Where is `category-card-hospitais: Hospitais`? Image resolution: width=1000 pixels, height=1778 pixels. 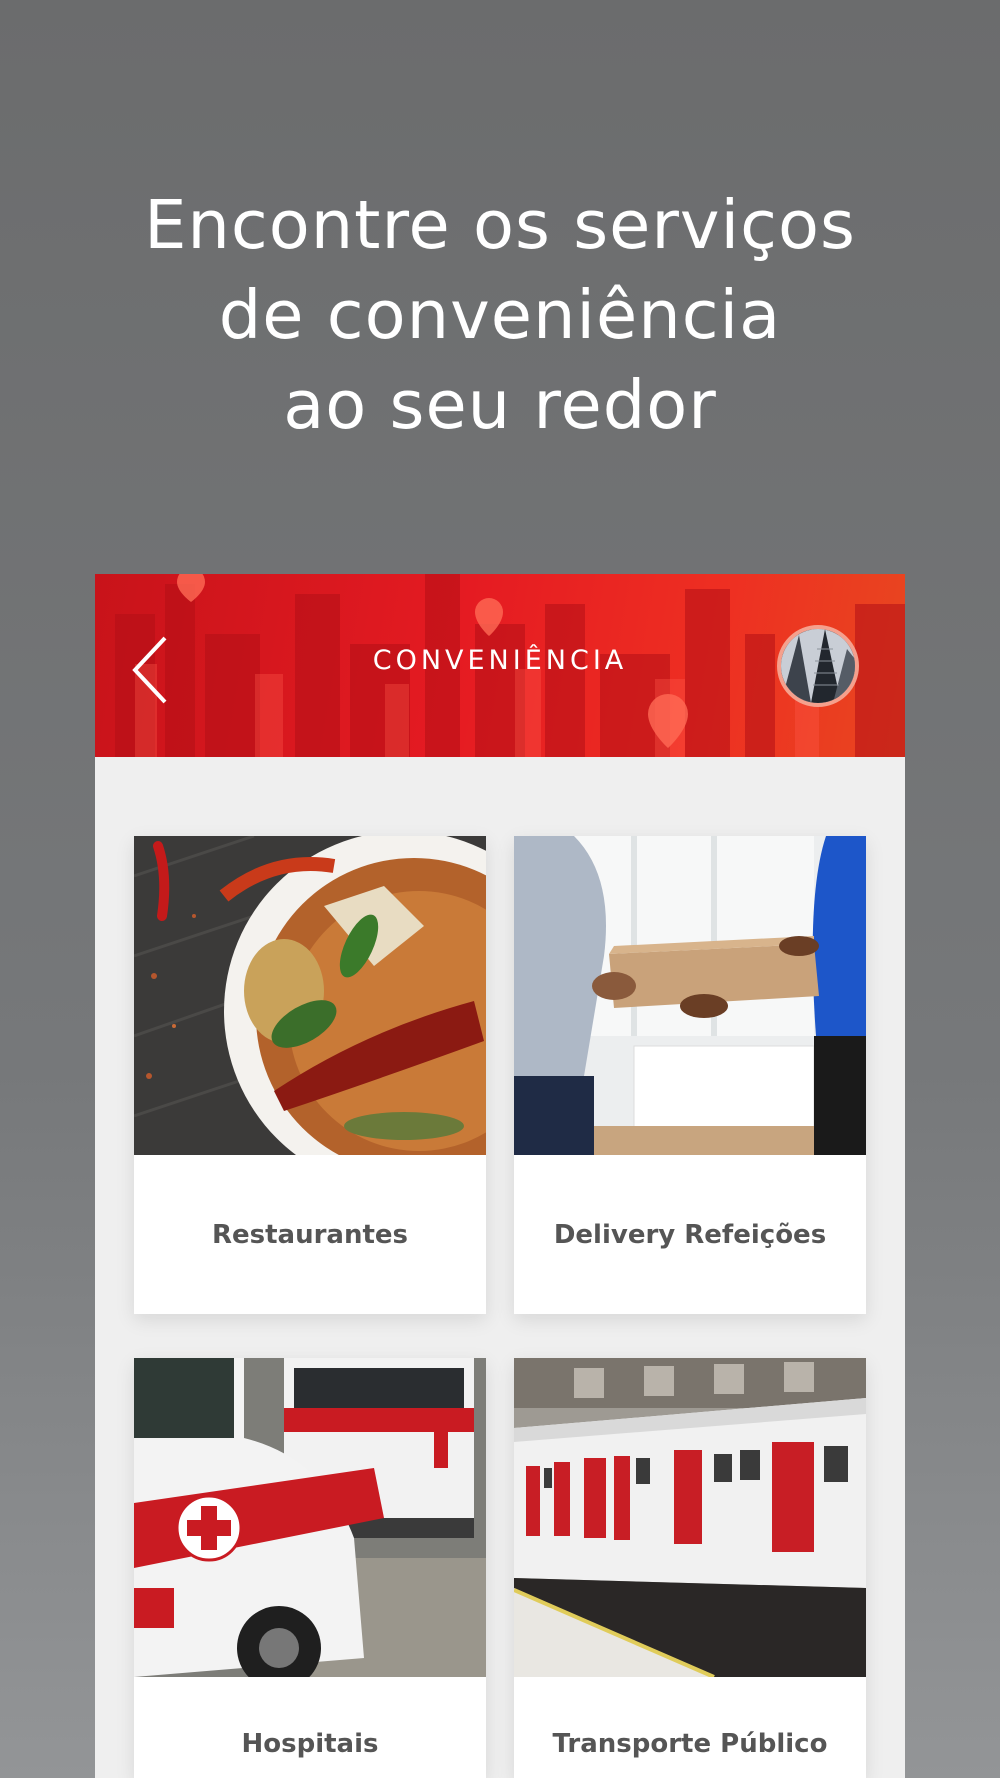 category-card-hospitais: Hospitais is located at coordinates (310, 1568).